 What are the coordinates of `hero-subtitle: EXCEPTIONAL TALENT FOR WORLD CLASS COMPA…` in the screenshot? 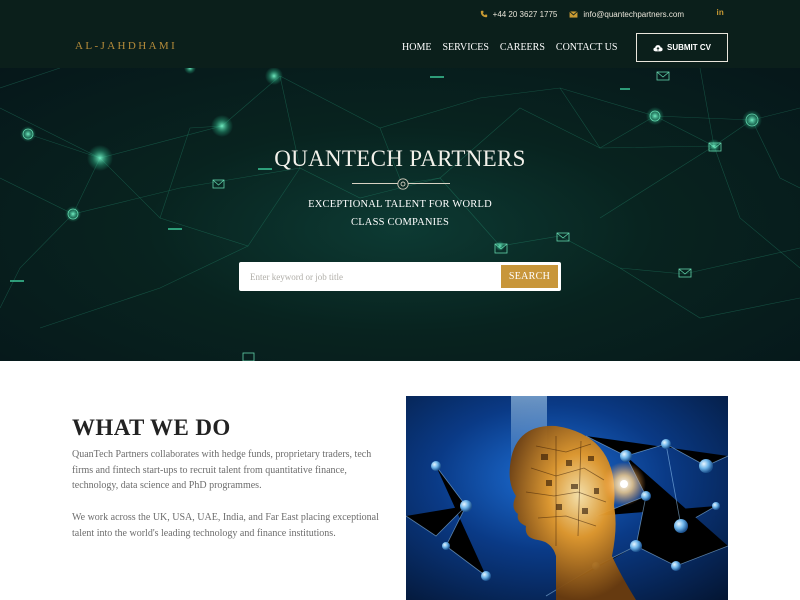 It's located at (400, 214).